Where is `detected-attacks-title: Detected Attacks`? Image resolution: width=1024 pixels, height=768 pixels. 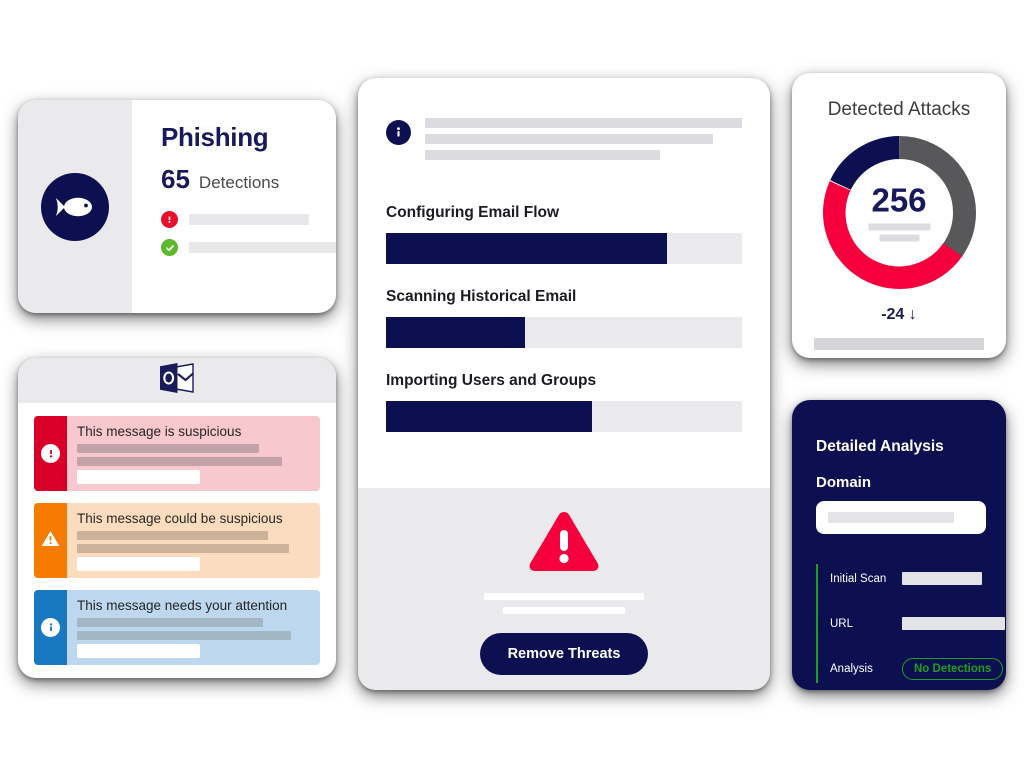
detected-attacks-title: Detected Attacks is located at coordinates (899, 109).